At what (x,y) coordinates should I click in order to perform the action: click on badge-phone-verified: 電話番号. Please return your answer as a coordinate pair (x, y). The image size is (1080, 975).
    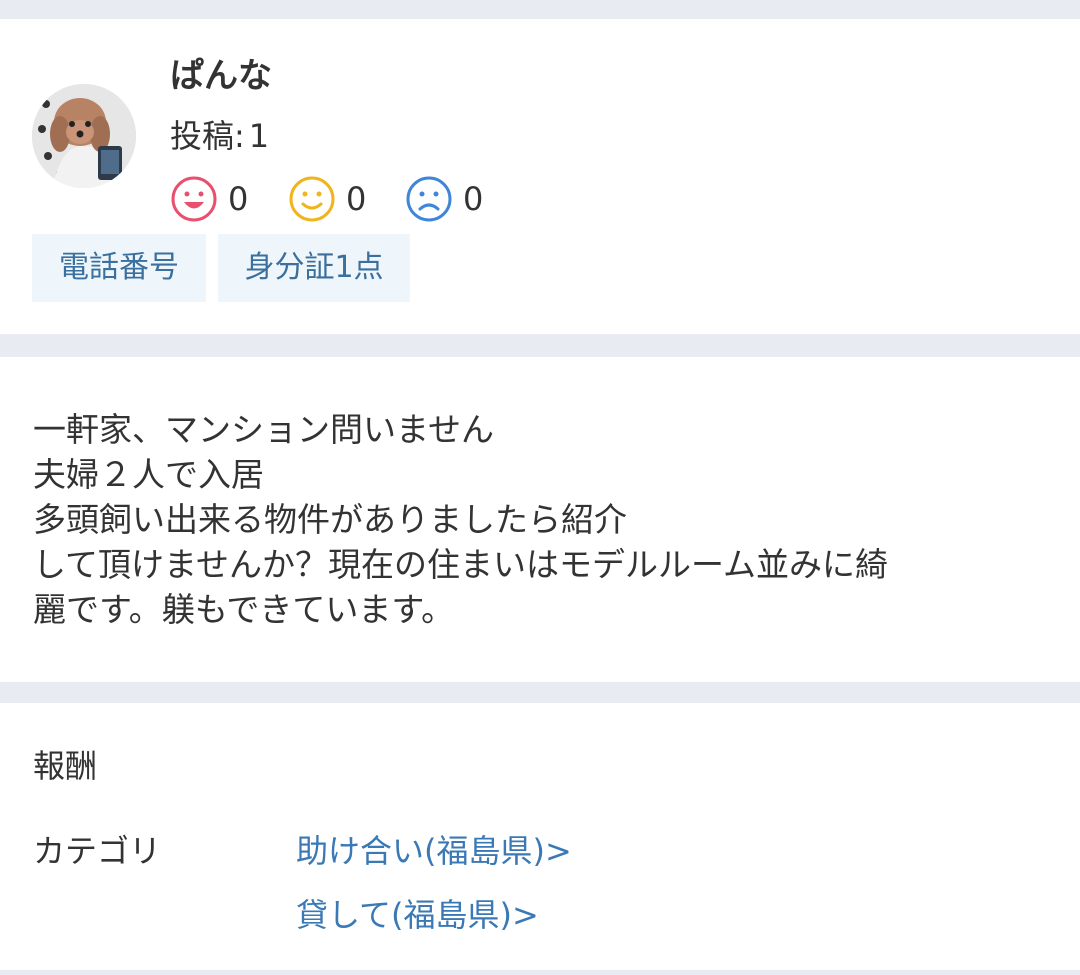
    Looking at the image, I should click on (119, 268).